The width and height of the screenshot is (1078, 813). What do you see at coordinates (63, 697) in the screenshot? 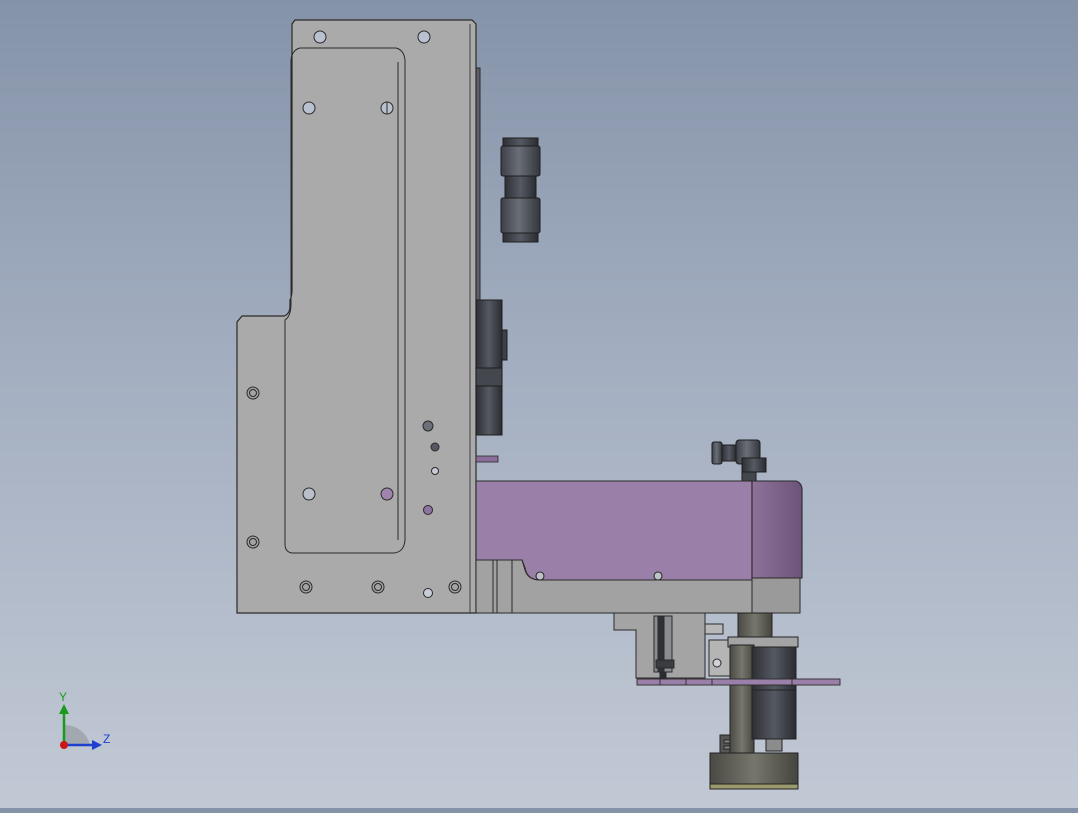
I see `axis-y-label: Y` at bounding box center [63, 697].